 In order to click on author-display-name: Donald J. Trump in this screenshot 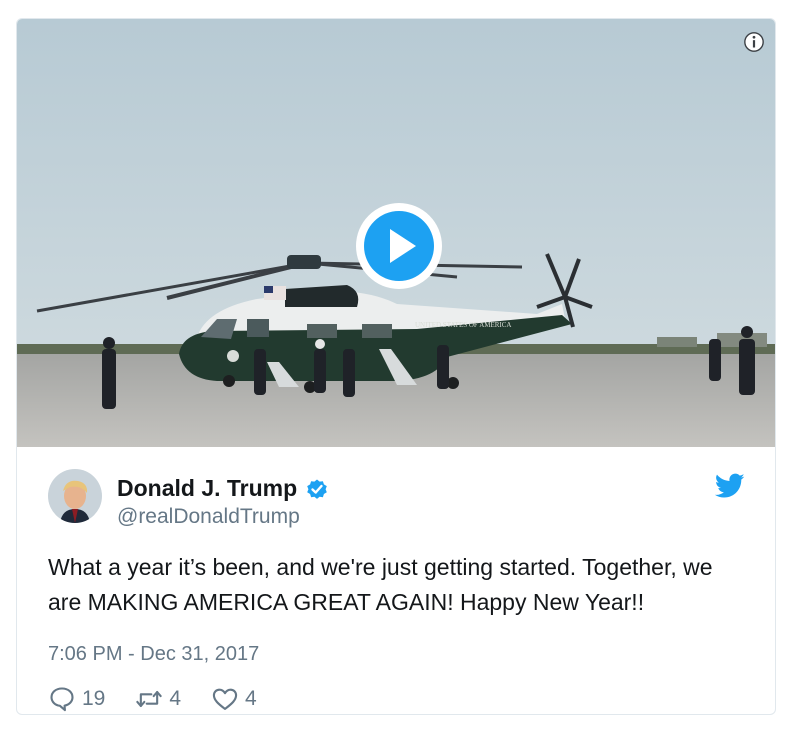, I will do `click(207, 488)`.